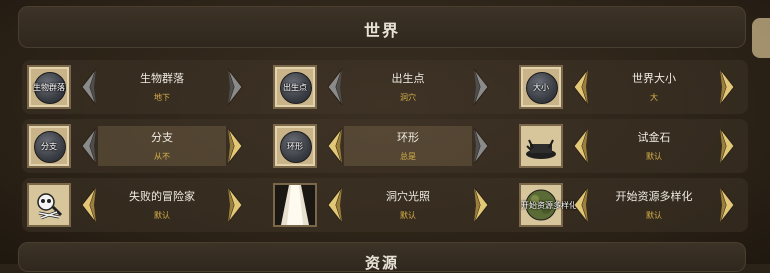  What do you see at coordinates (541, 146) in the screenshot?
I see `touchstone-icon` at bounding box center [541, 146].